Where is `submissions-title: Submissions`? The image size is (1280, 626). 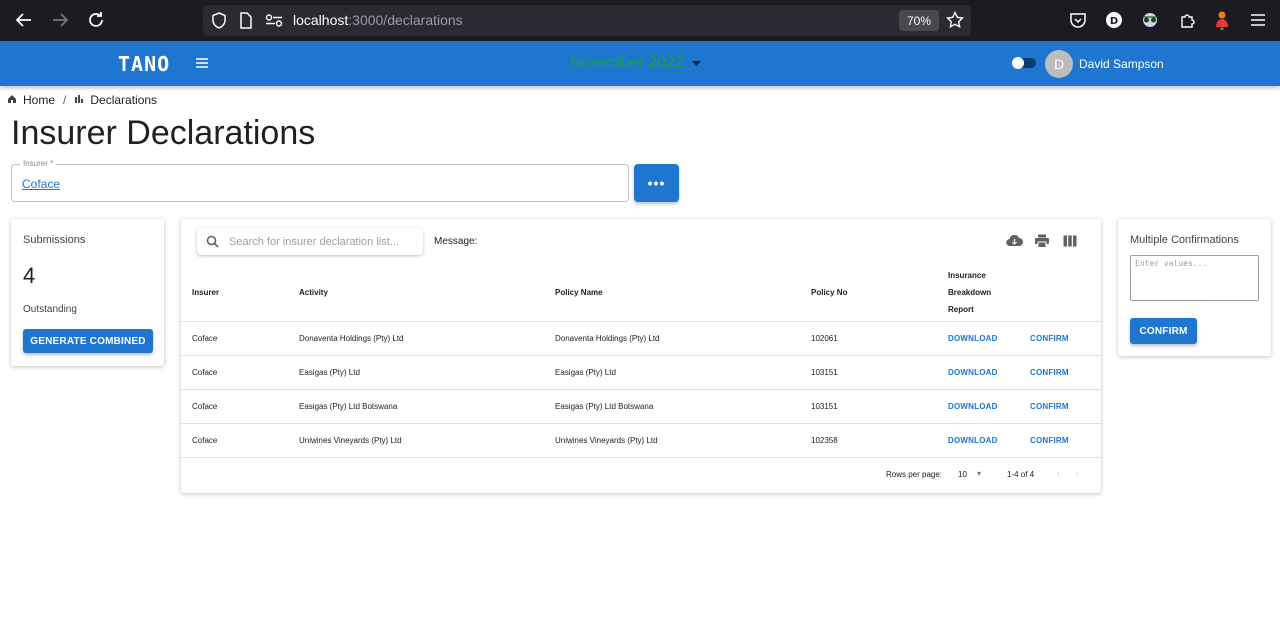
submissions-title: Submissions is located at coordinates (54, 240).